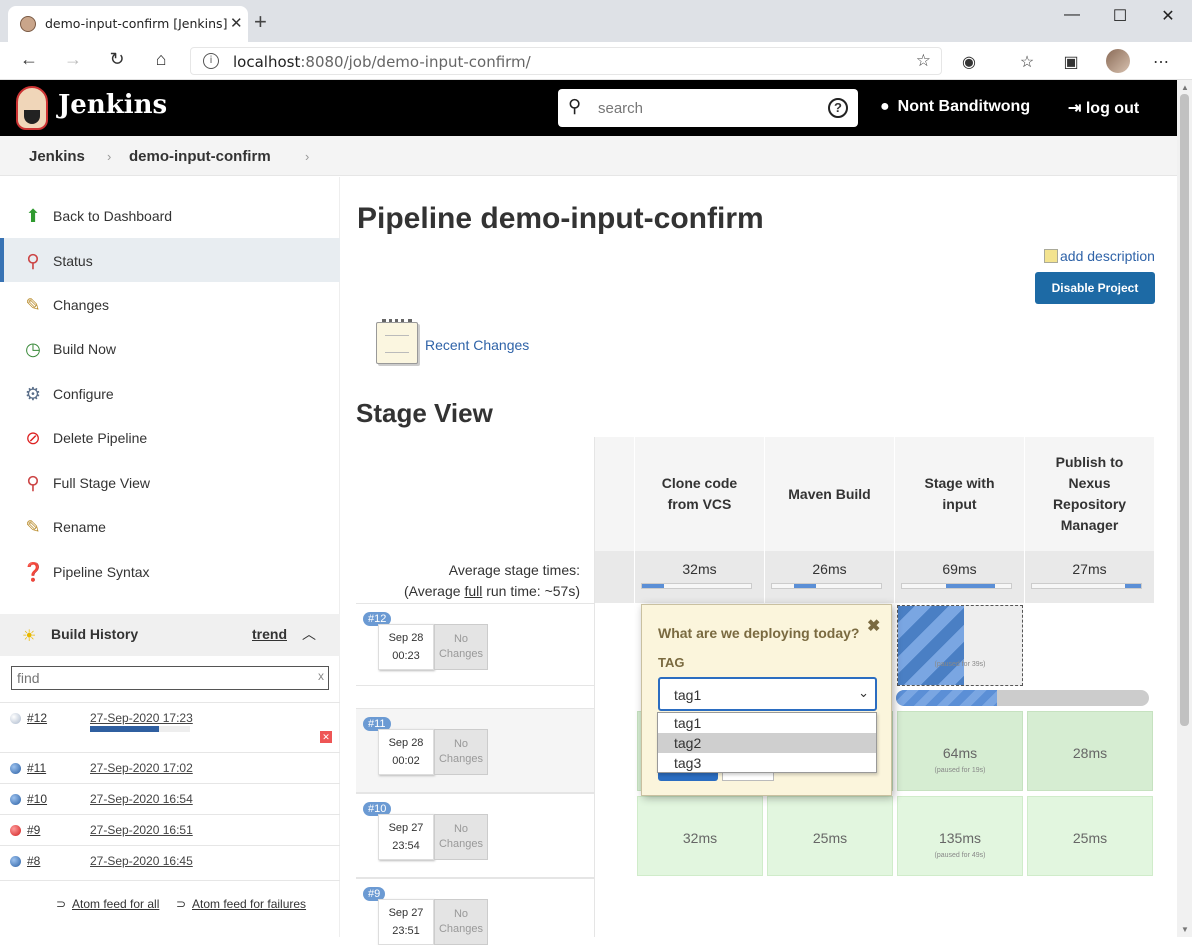  I want to click on sidebar-item-rename: ✎ Rename, so click(170, 526).